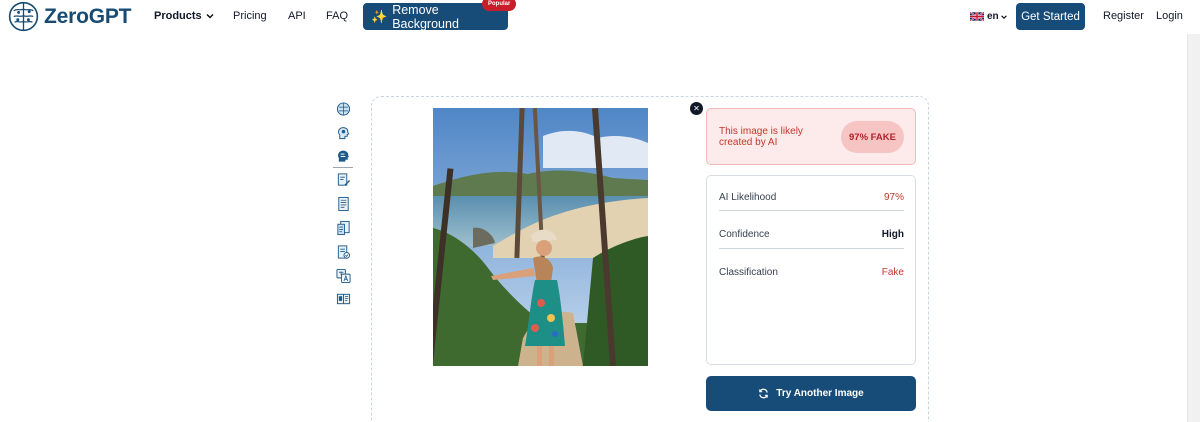 The image size is (1200, 422). What do you see at coordinates (744, 234) in the screenshot?
I see `row-label: Confidence` at bounding box center [744, 234].